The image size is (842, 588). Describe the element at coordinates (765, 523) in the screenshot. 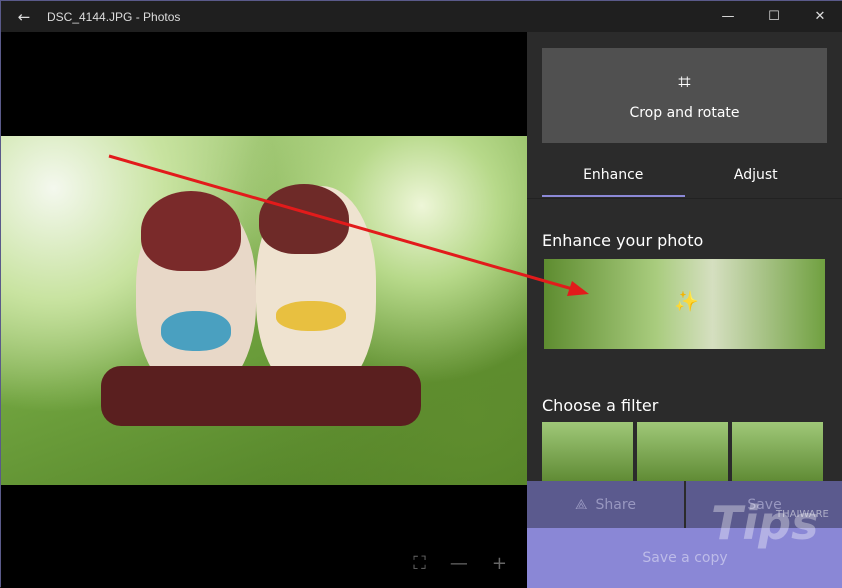

I see `watermark-logo: Tips` at that location.